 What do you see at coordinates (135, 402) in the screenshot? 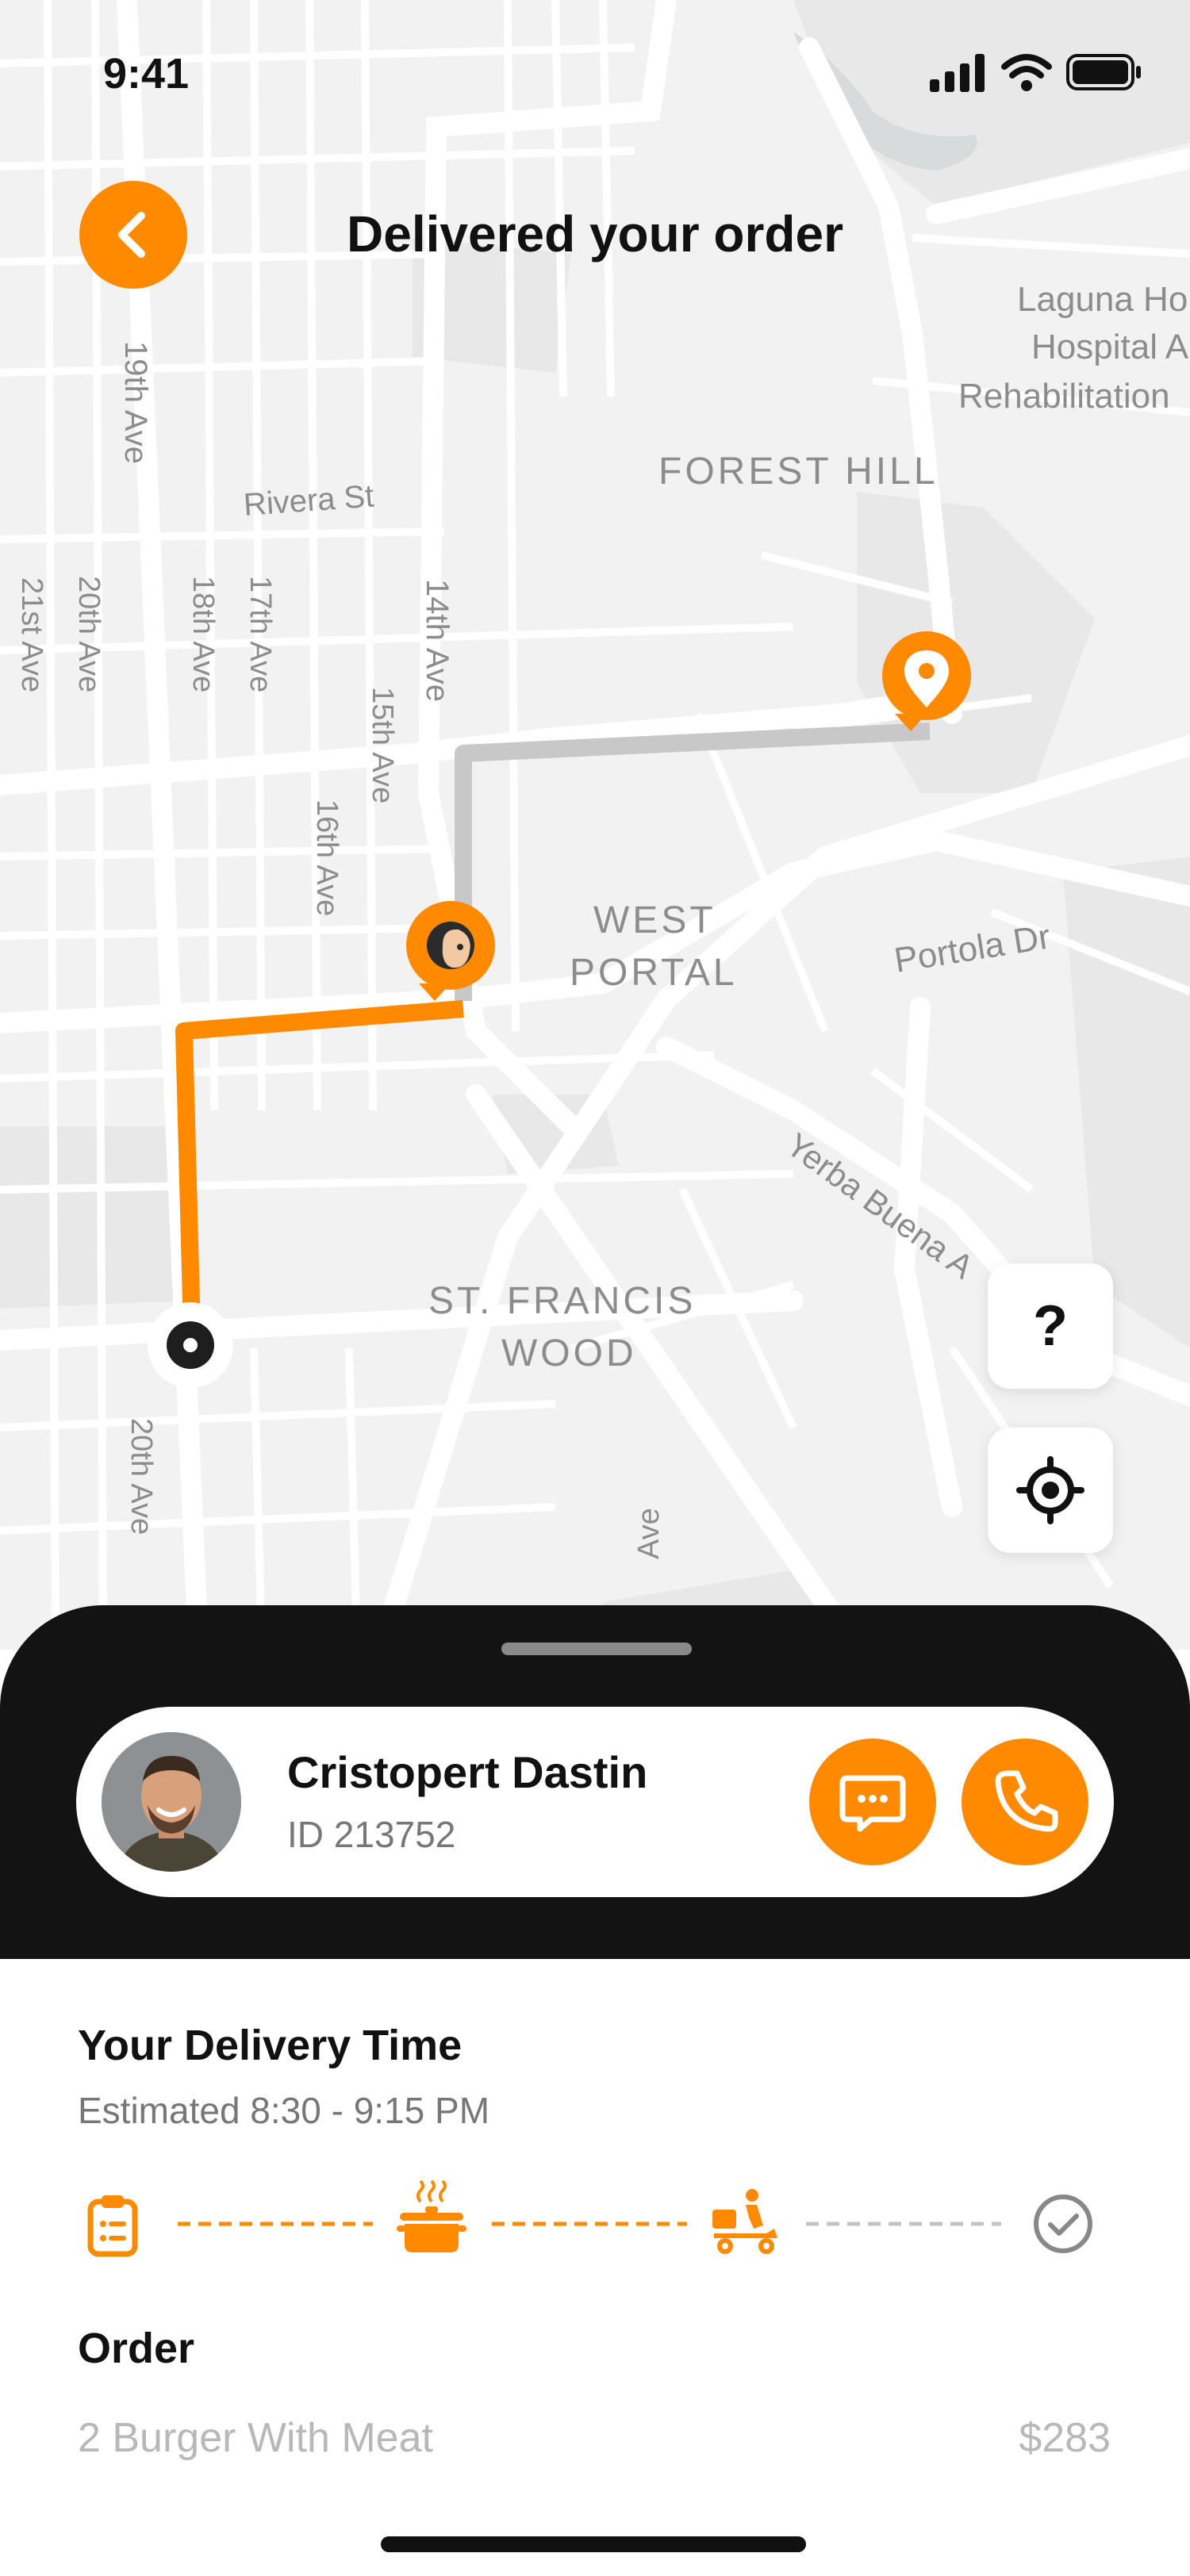
I see `map-label-19th-ave: 19th Ave` at bounding box center [135, 402].